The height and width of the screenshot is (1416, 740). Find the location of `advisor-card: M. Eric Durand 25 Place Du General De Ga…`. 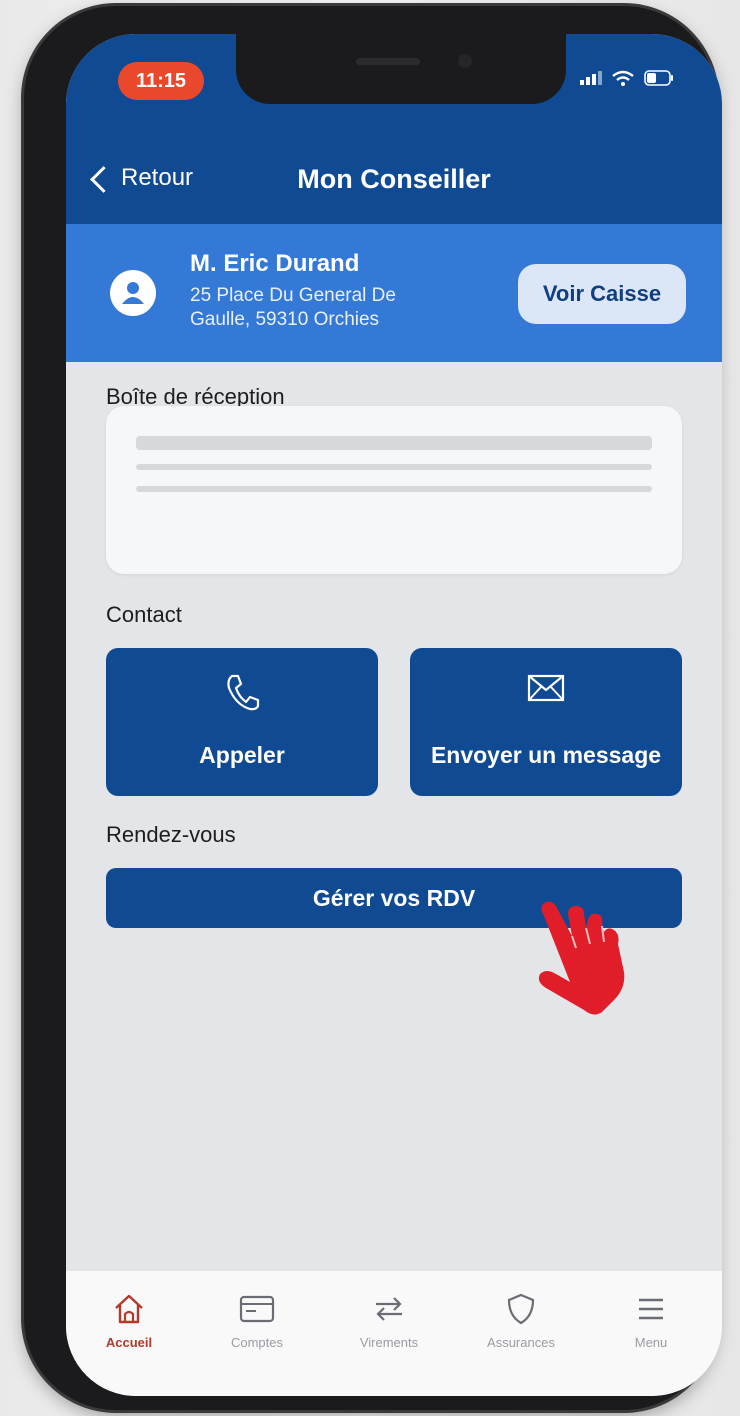

advisor-card: M. Eric Durand 25 Place Du General De Ga… is located at coordinates (394, 293).